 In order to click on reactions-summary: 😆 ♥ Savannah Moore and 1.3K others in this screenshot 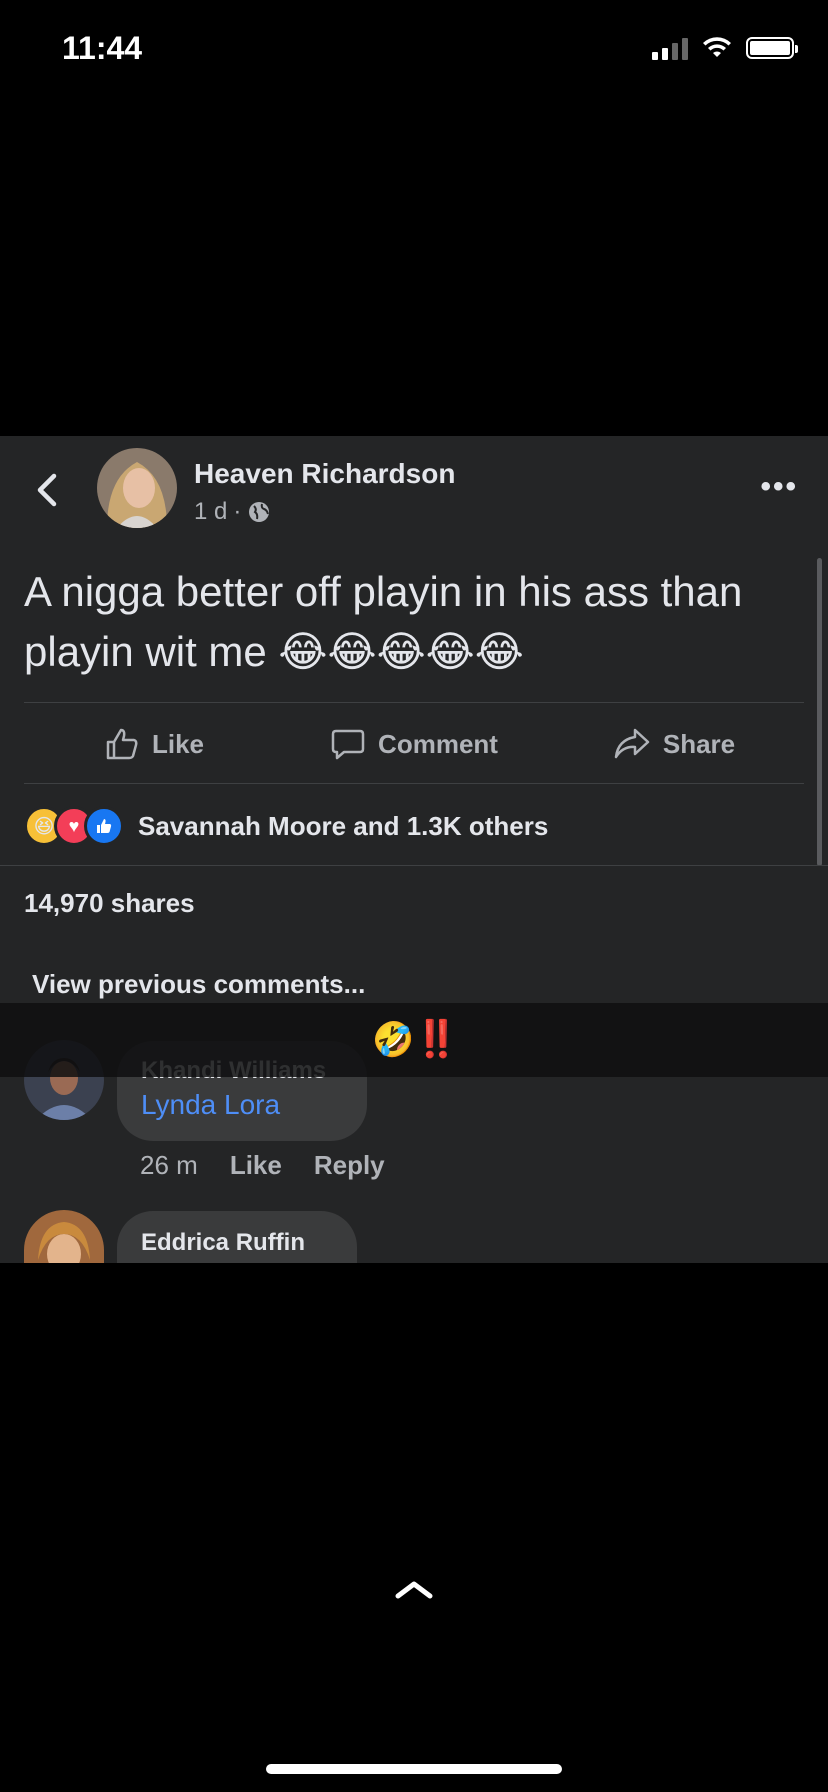, I will do `click(286, 826)`.